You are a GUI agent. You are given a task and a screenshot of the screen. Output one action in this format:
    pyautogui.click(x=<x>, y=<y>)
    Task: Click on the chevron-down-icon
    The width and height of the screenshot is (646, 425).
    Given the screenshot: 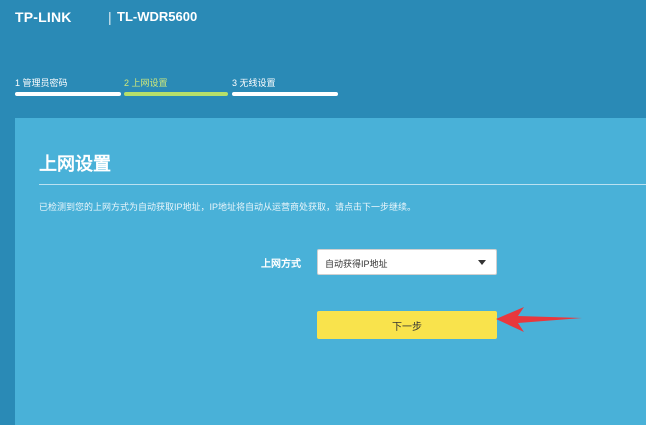 What is the action you would take?
    pyautogui.click(x=482, y=262)
    